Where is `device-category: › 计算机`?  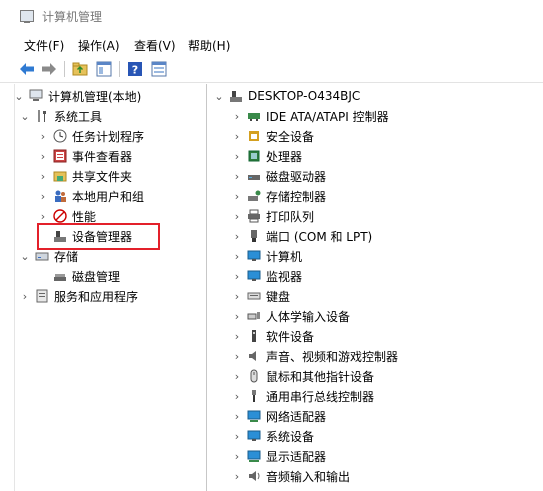
device-category: › 计算机 is located at coordinates (267, 256).